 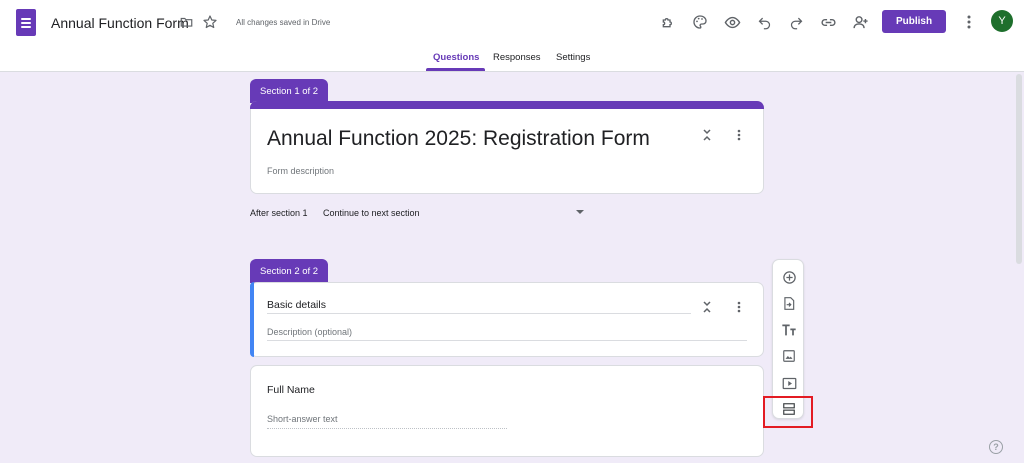 I want to click on publish-button: Publish, so click(x=914, y=21).